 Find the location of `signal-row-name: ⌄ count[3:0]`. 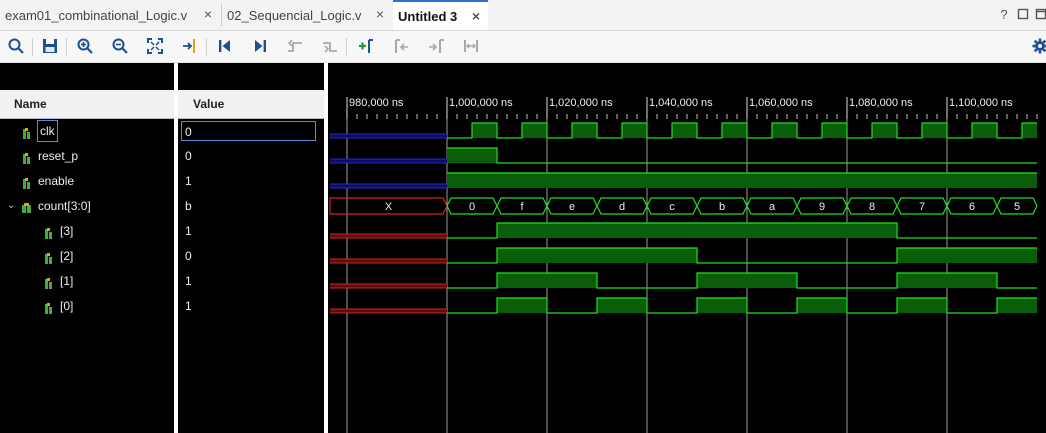

signal-row-name: ⌄ count[3:0] is located at coordinates (87, 206).